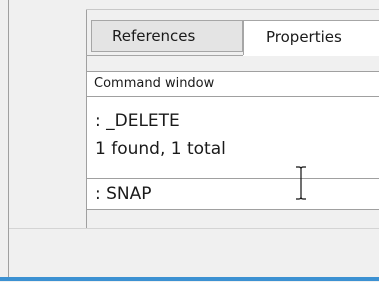 The height and width of the screenshot is (282, 379). What do you see at coordinates (232, 9) in the screenshot?
I see `top-divider` at bounding box center [232, 9].